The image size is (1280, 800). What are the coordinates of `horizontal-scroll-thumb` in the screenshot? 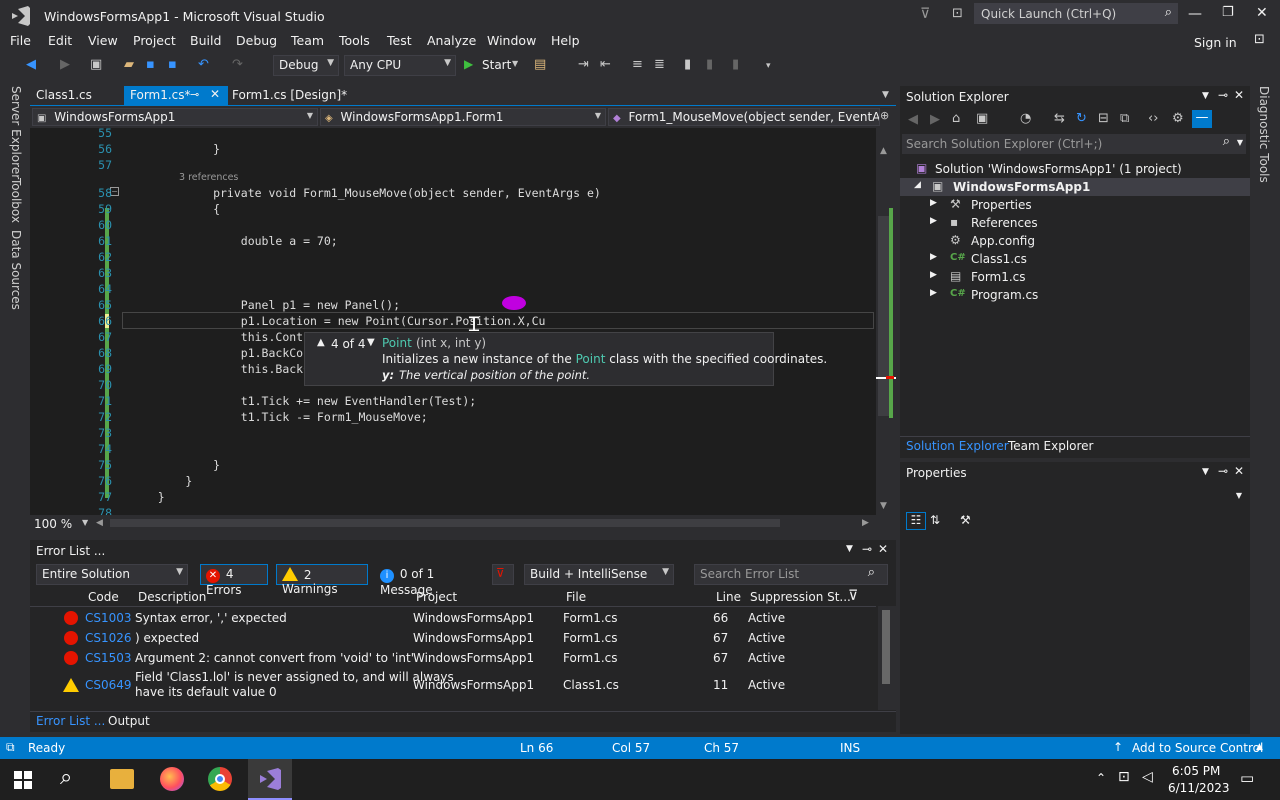 It's located at (445, 523).